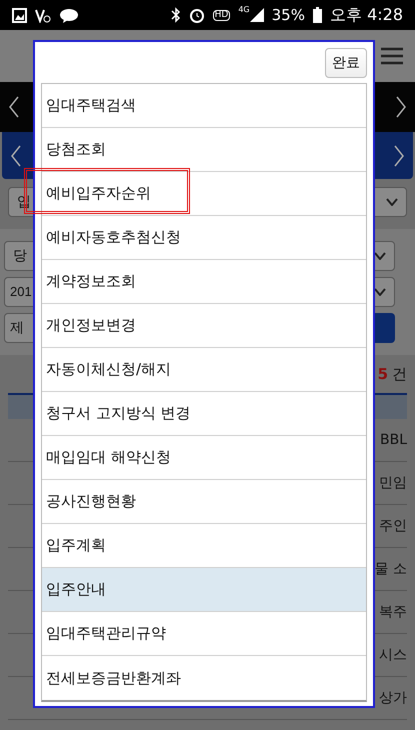  I want to click on item-label: 예비자동호추첨신청, so click(113, 237).